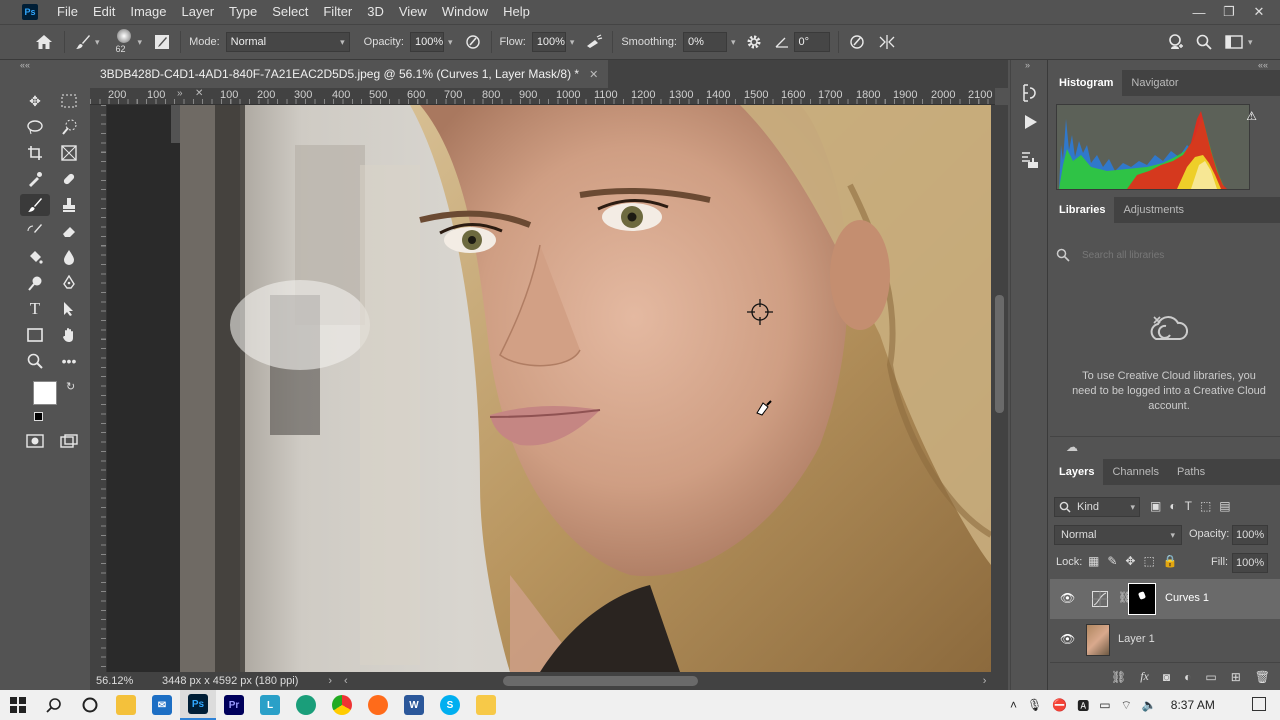 The width and height of the screenshot is (1280, 720). What do you see at coordinates (98, 388) in the screenshot?
I see `vertical-ruler` at bounding box center [98, 388].